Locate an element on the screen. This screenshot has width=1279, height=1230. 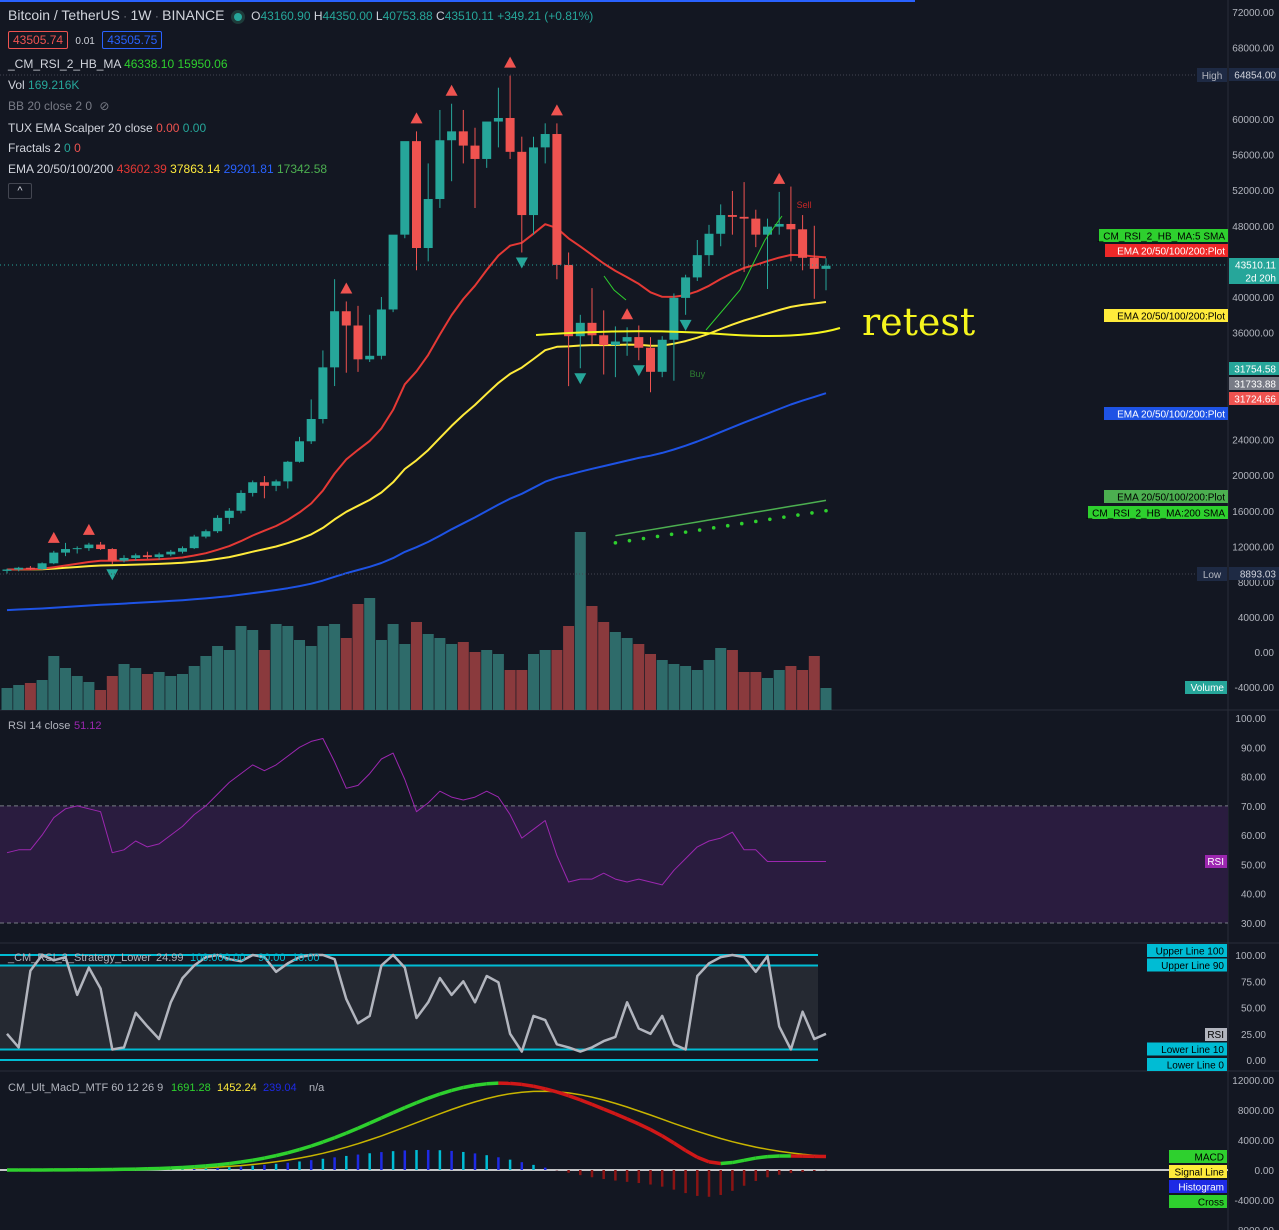
price-tick-label: 60000.00 is located at coordinates (1253, 120).